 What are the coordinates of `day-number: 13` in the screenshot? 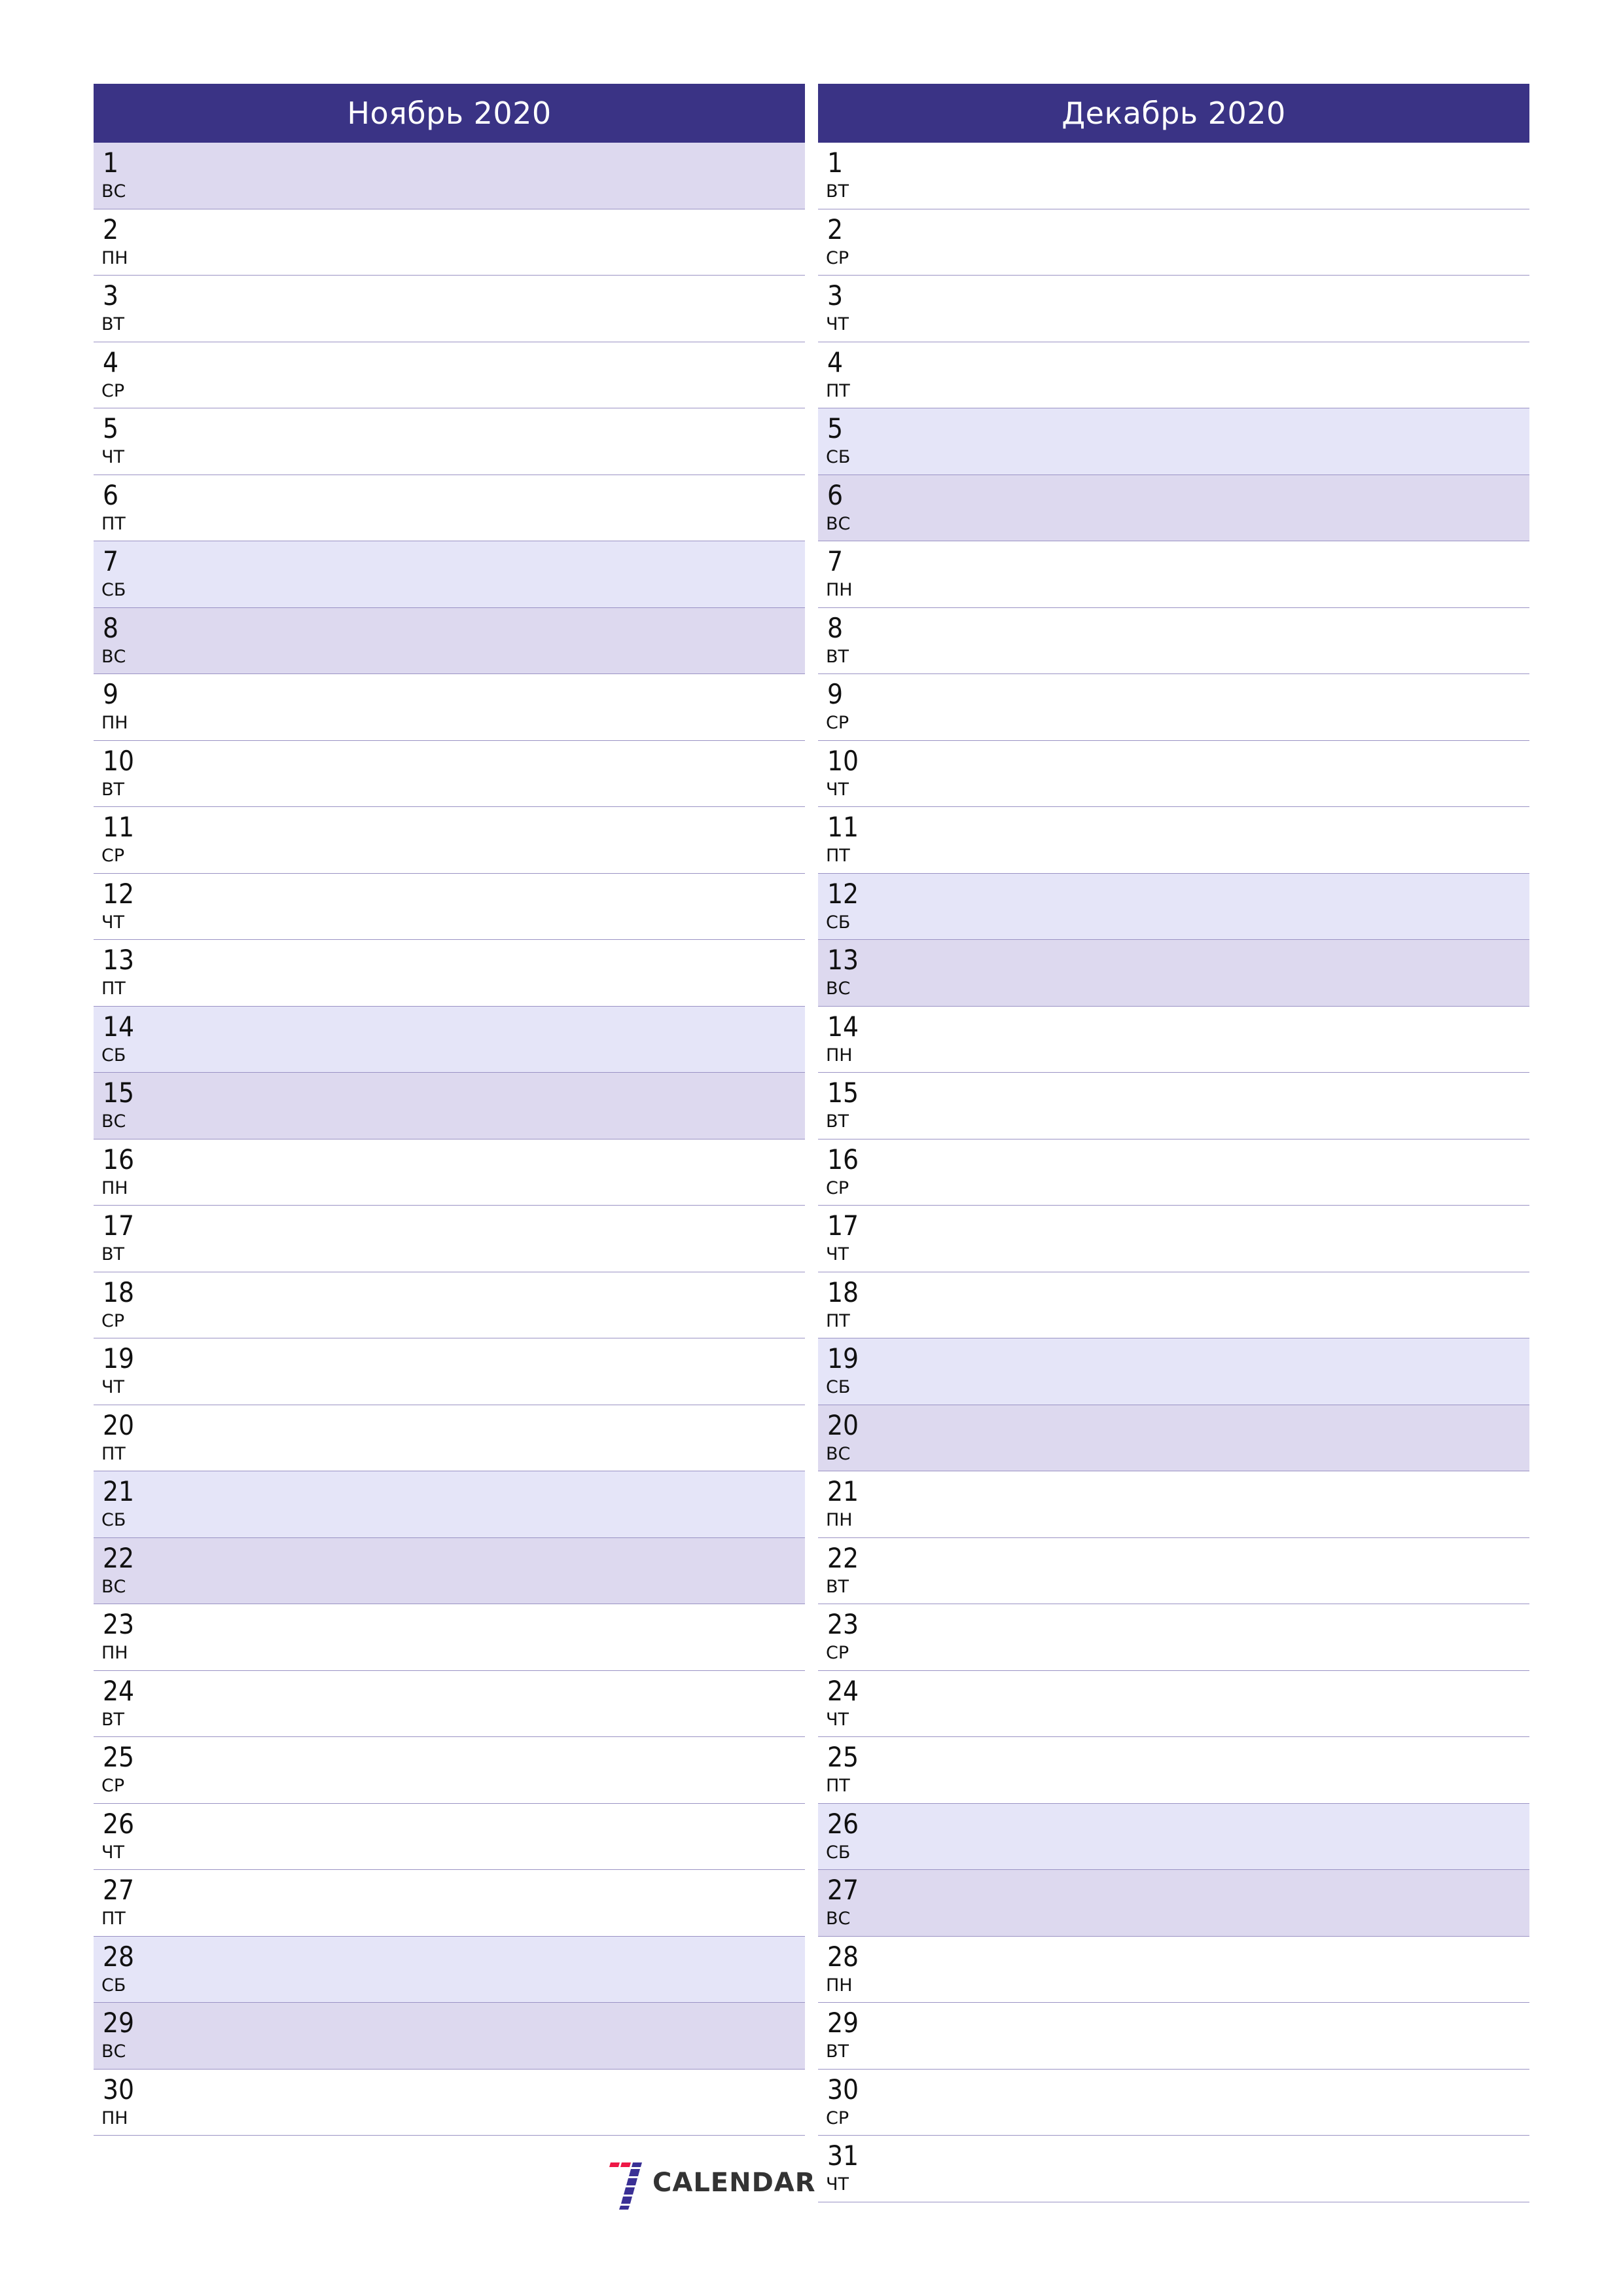 It's located at (119, 960).